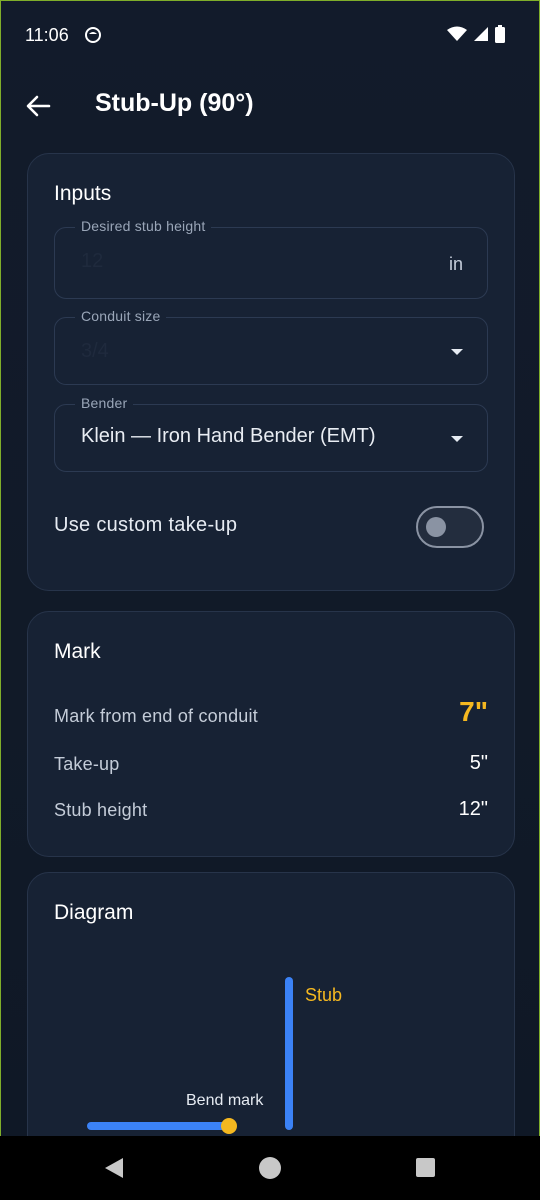 Image resolution: width=540 pixels, height=1200 pixels. I want to click on status-indicators, so click(476, 34).